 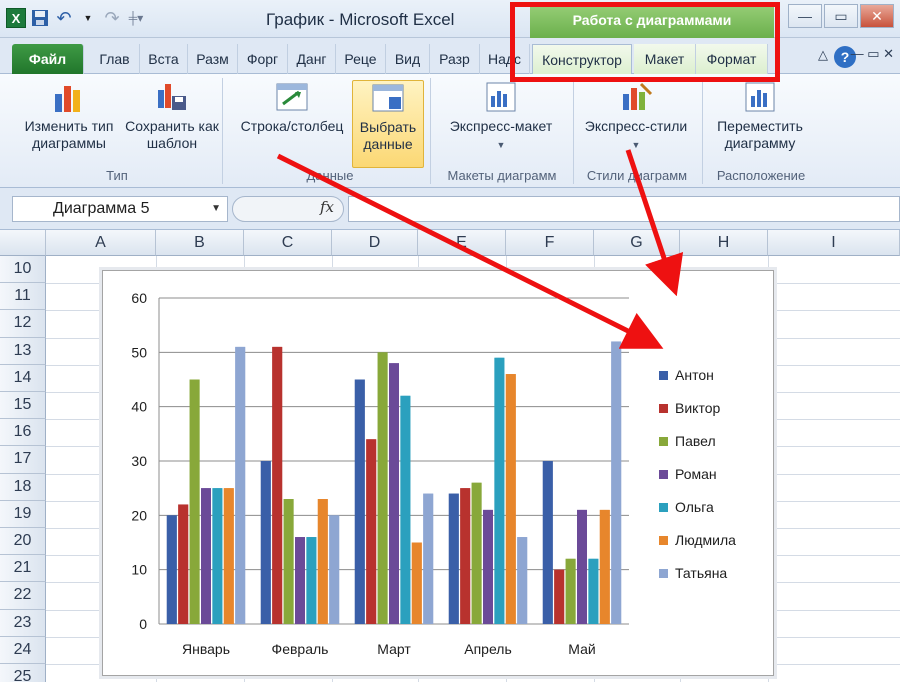 What do you see at coordinates (112, 18) in the screenshot?
I see `redo-icon: ↷` at bounding box center [112, 18].